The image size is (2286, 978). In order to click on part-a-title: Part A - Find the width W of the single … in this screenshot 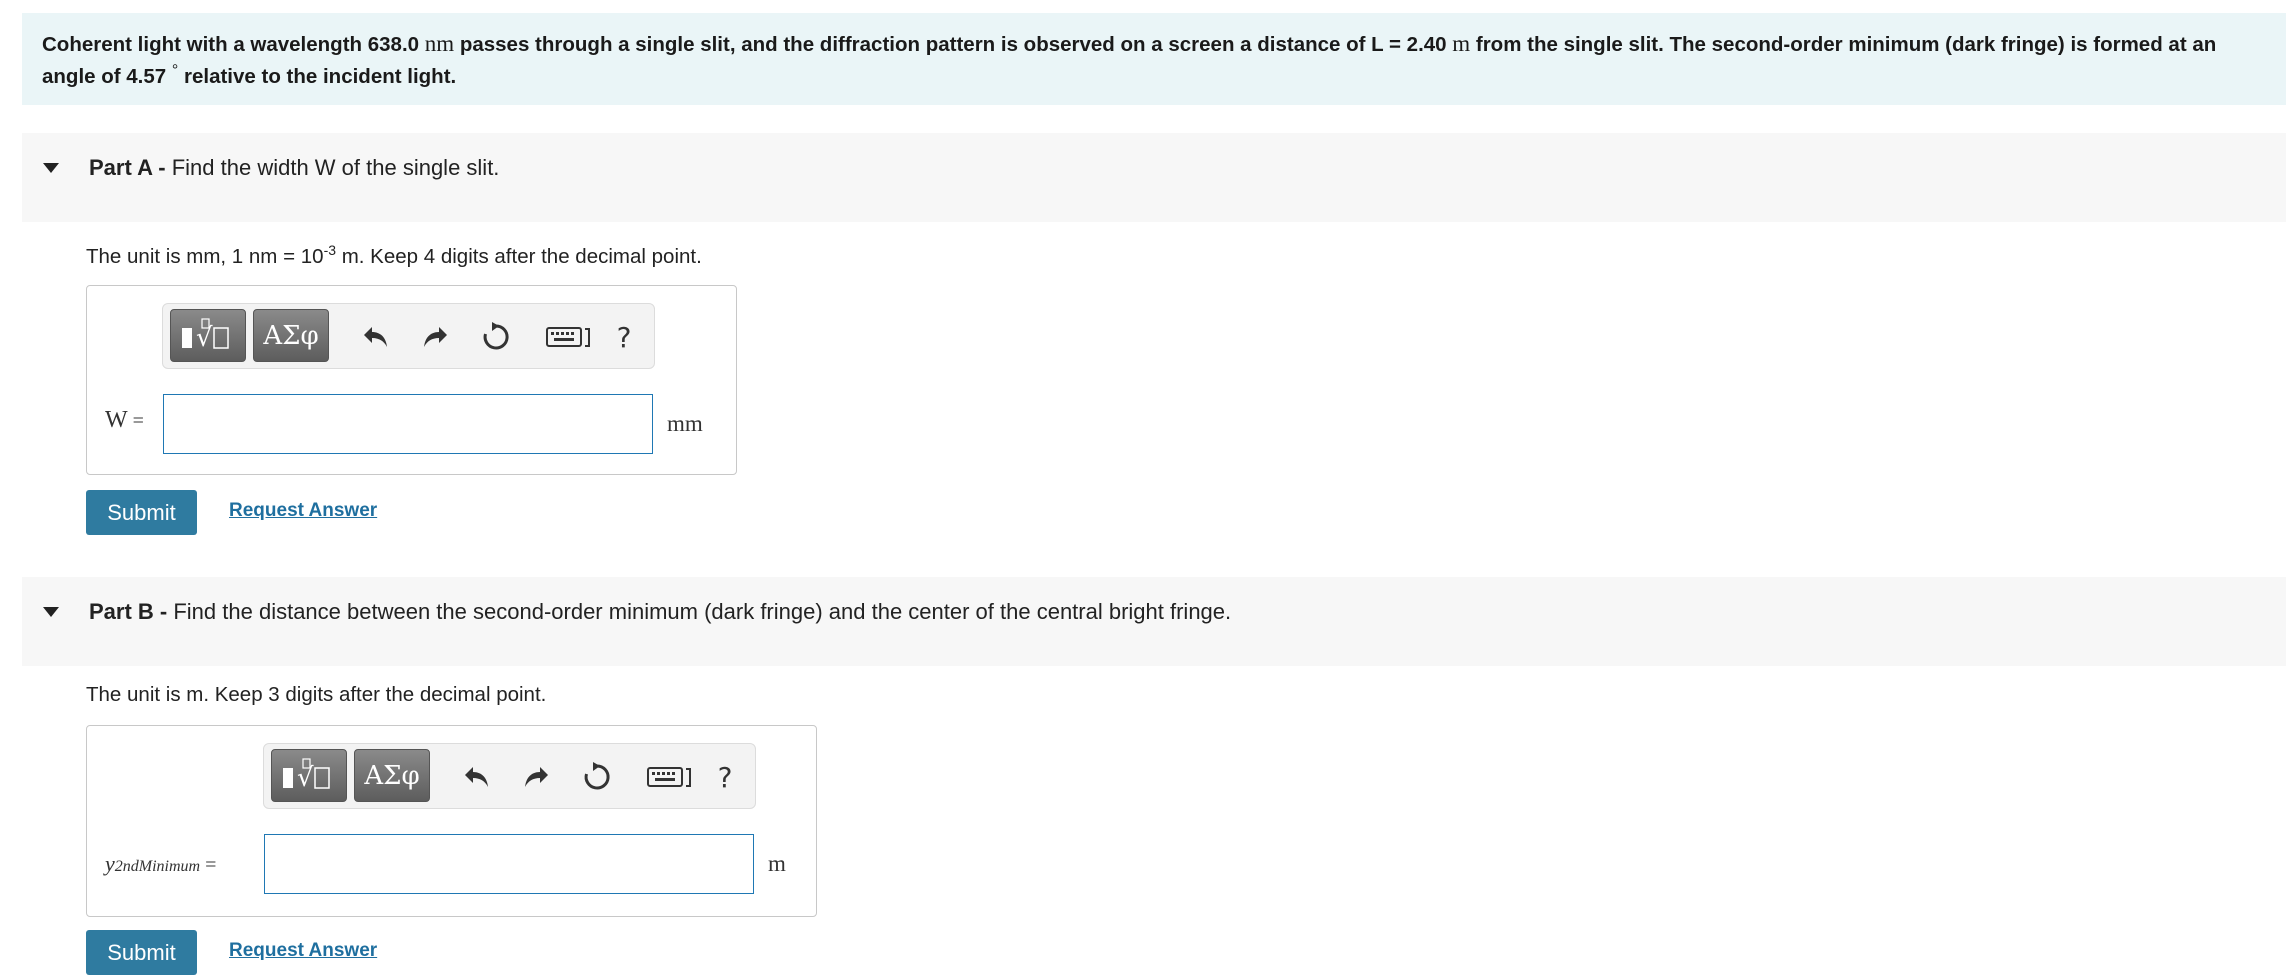, I will do `click(294, 168)`.